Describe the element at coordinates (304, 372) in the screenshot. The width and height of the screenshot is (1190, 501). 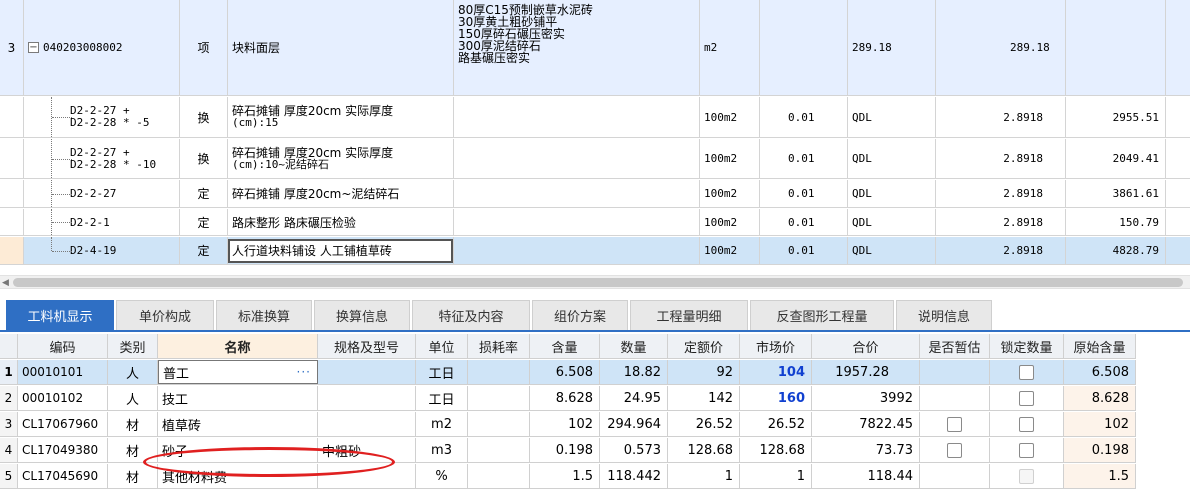
I see `more-options-icon: ···` at that location.